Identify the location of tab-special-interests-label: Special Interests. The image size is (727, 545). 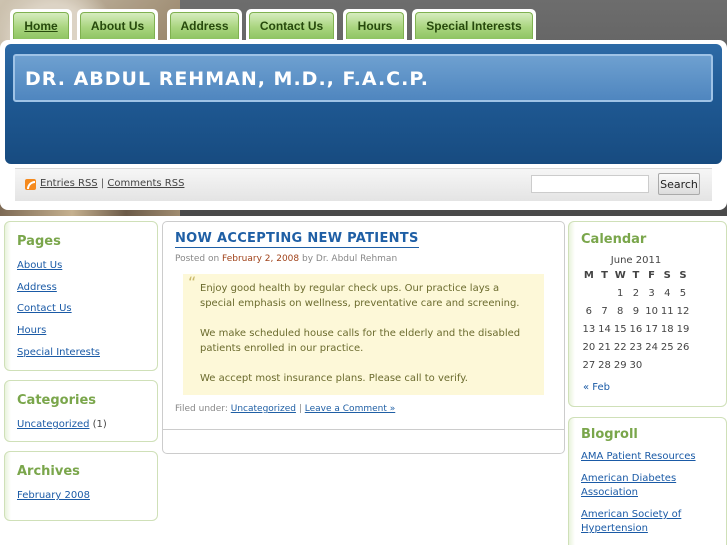
(474, 25).